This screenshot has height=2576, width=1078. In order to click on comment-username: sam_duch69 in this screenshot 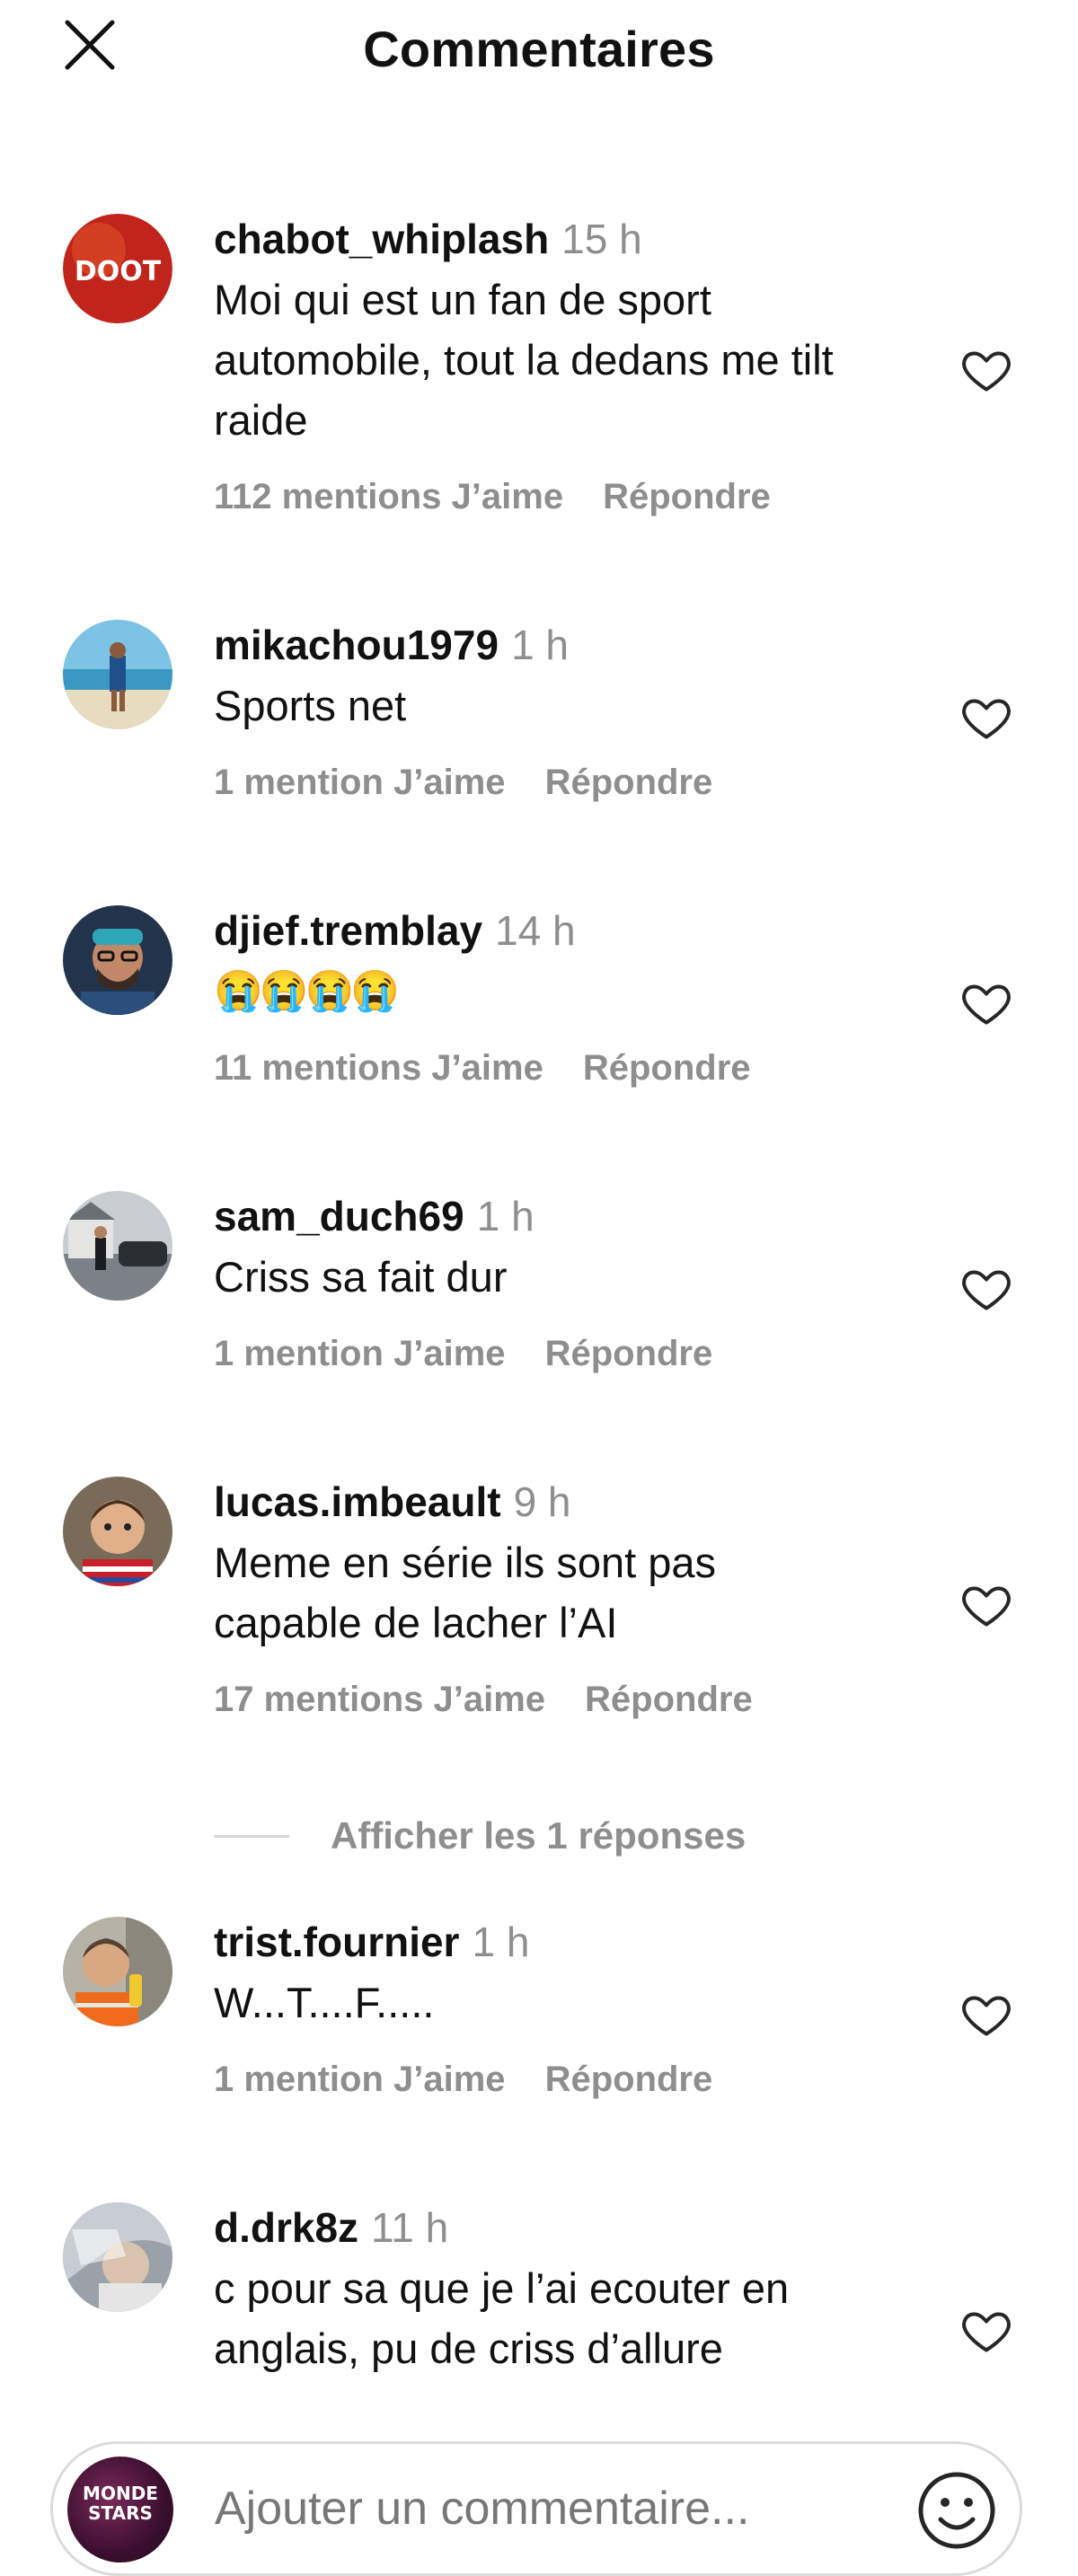, I will do `click(339, 1216)`.